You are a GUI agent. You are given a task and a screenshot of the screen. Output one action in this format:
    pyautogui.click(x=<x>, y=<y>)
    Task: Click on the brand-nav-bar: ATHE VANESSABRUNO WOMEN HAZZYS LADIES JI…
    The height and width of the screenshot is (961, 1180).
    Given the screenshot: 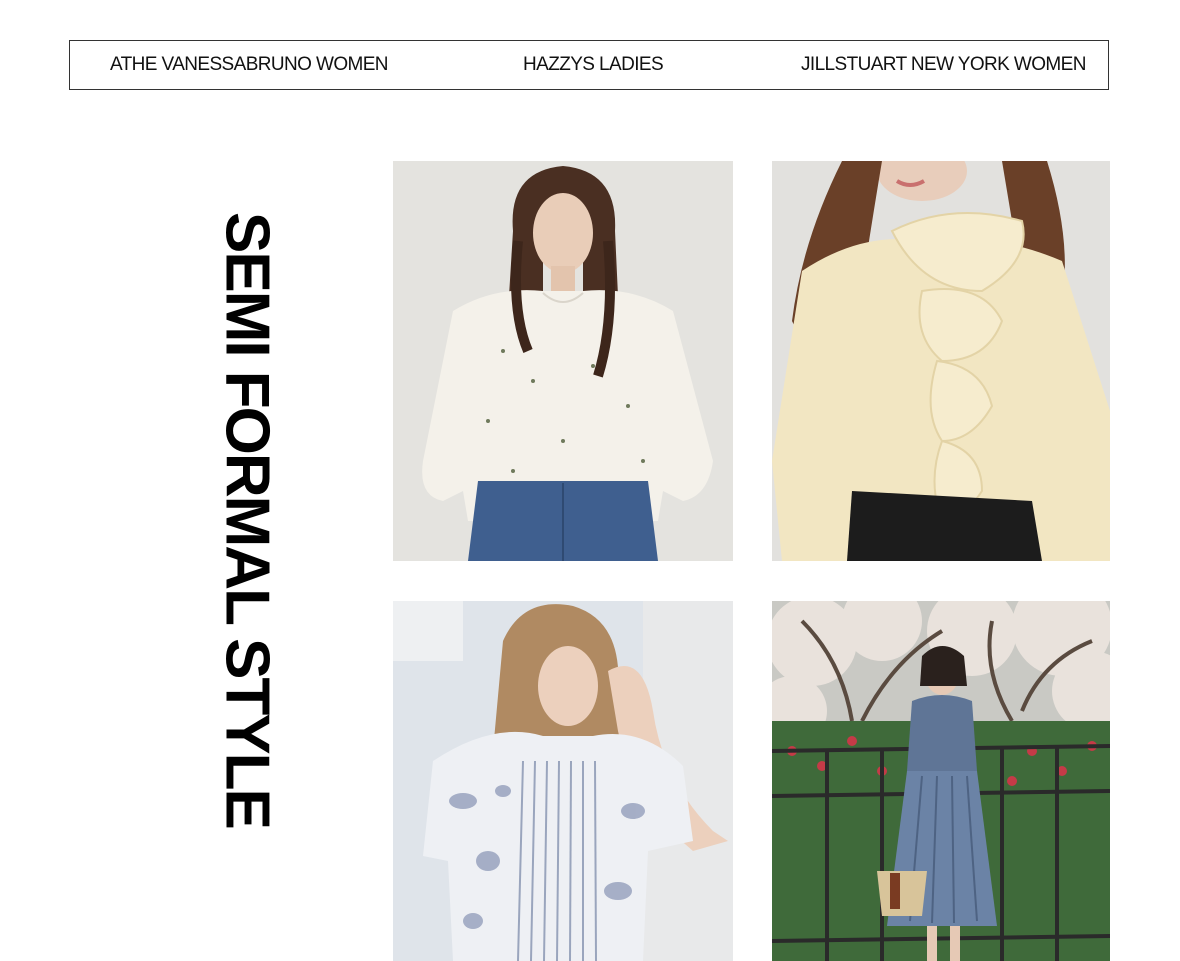 What is the action you would take?
    pyautogui.click(x=589, y=65)
    